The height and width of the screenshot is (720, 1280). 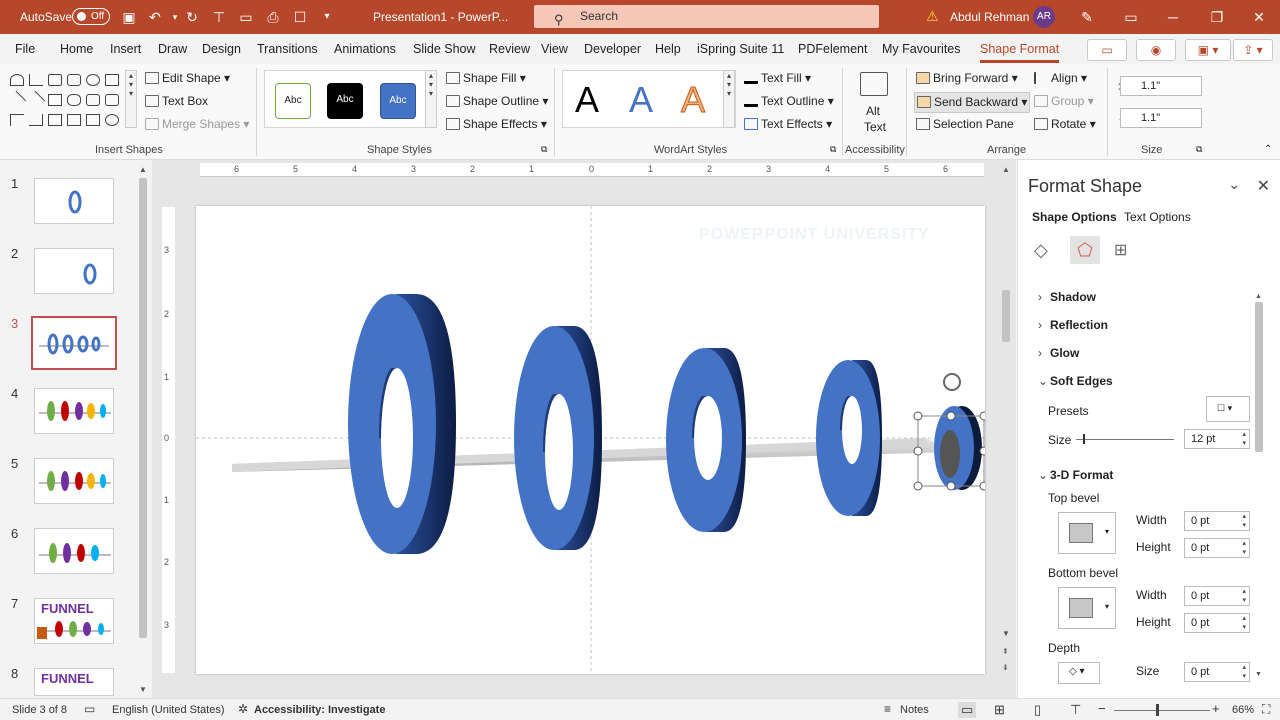 I want to click on style-preset-3: Abc, so click(x=398, y=101).